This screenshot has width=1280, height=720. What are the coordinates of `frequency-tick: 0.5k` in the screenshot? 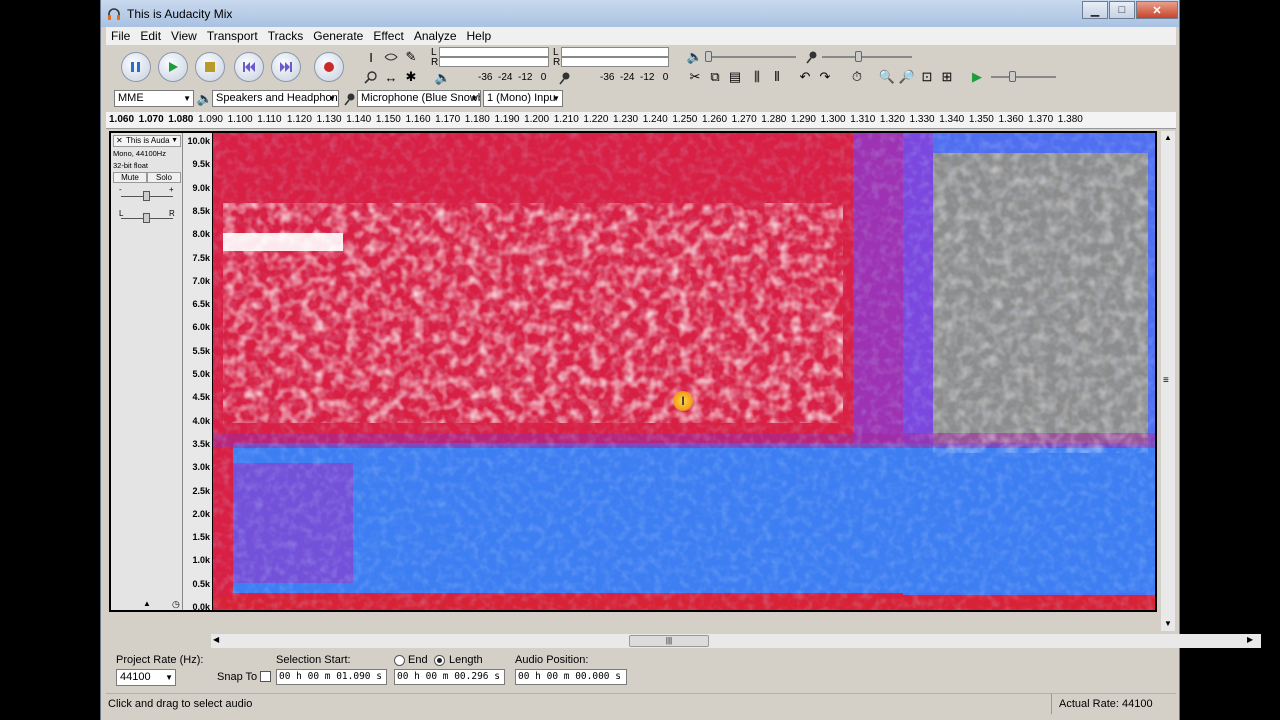 It's located at (201, 583).